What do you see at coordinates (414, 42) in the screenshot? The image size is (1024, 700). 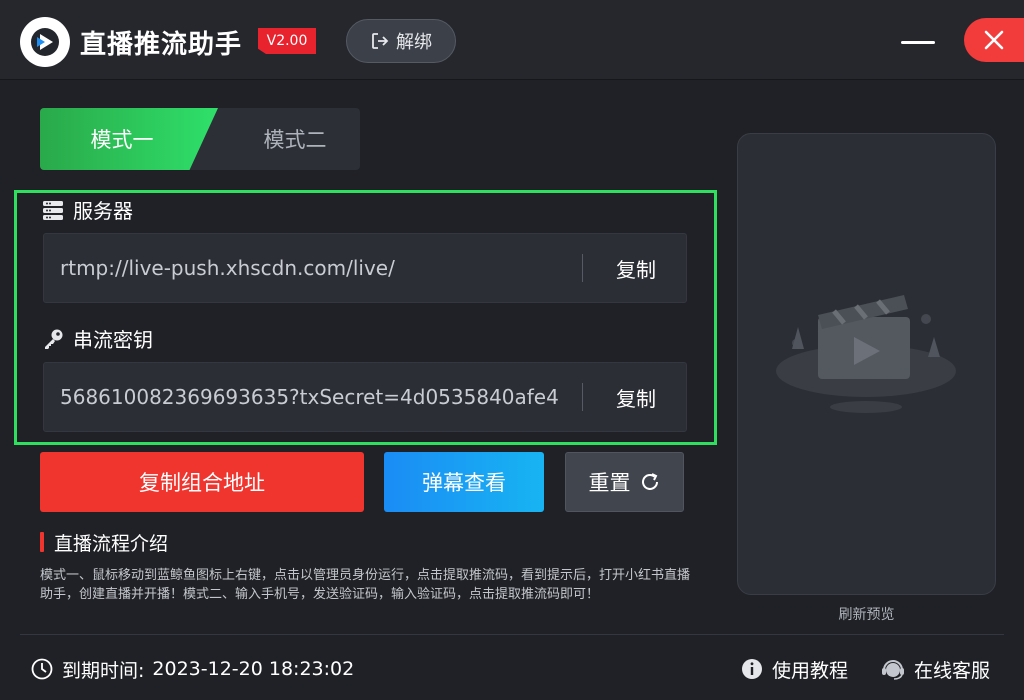 I see `unbind-label: 解绑` at bounding box center [414, 42].